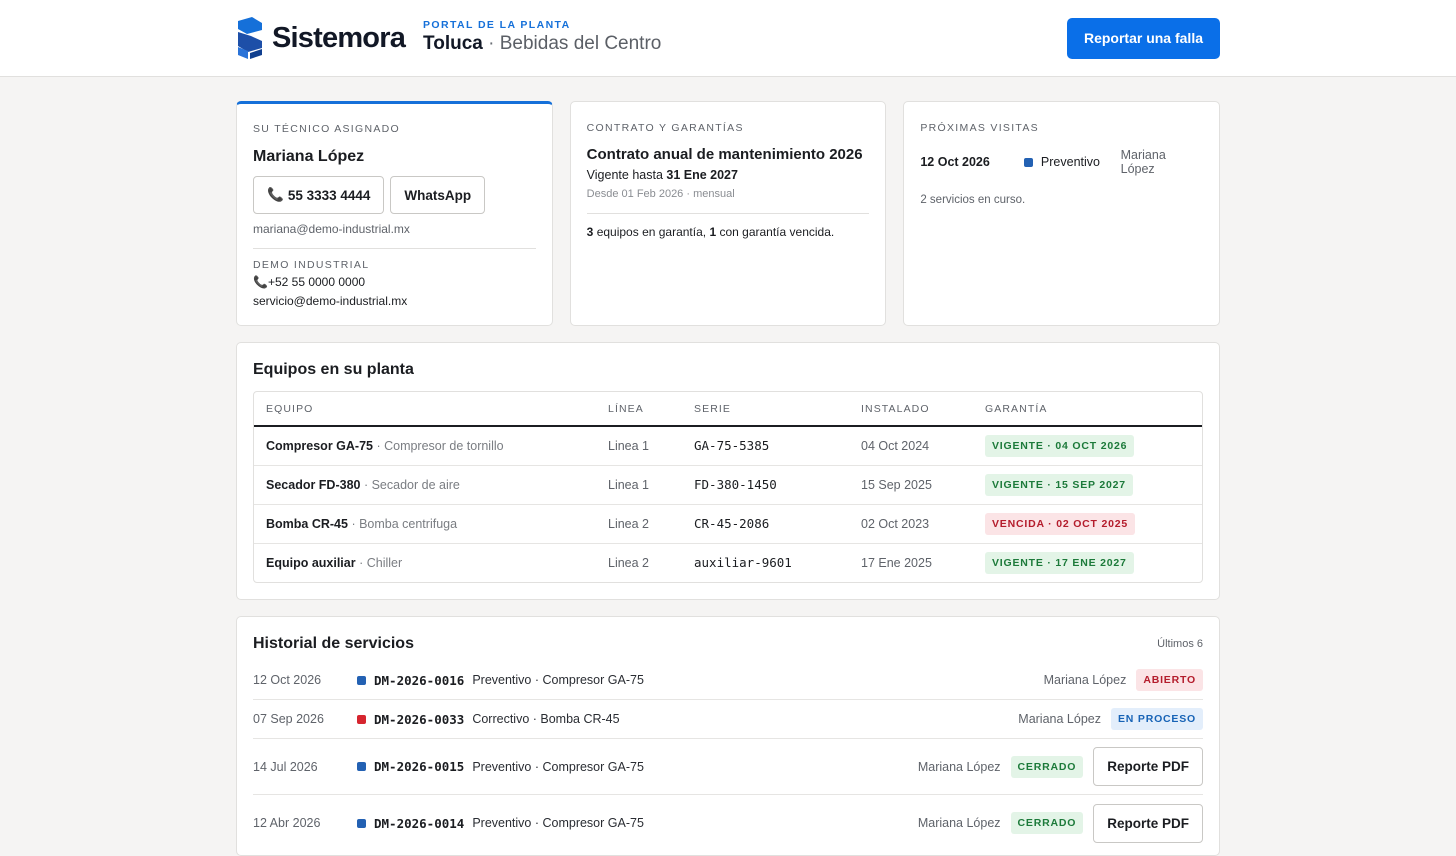  I want to click on equipment-cell: Equipo auxiliar · Chiller, so click(425, 562).